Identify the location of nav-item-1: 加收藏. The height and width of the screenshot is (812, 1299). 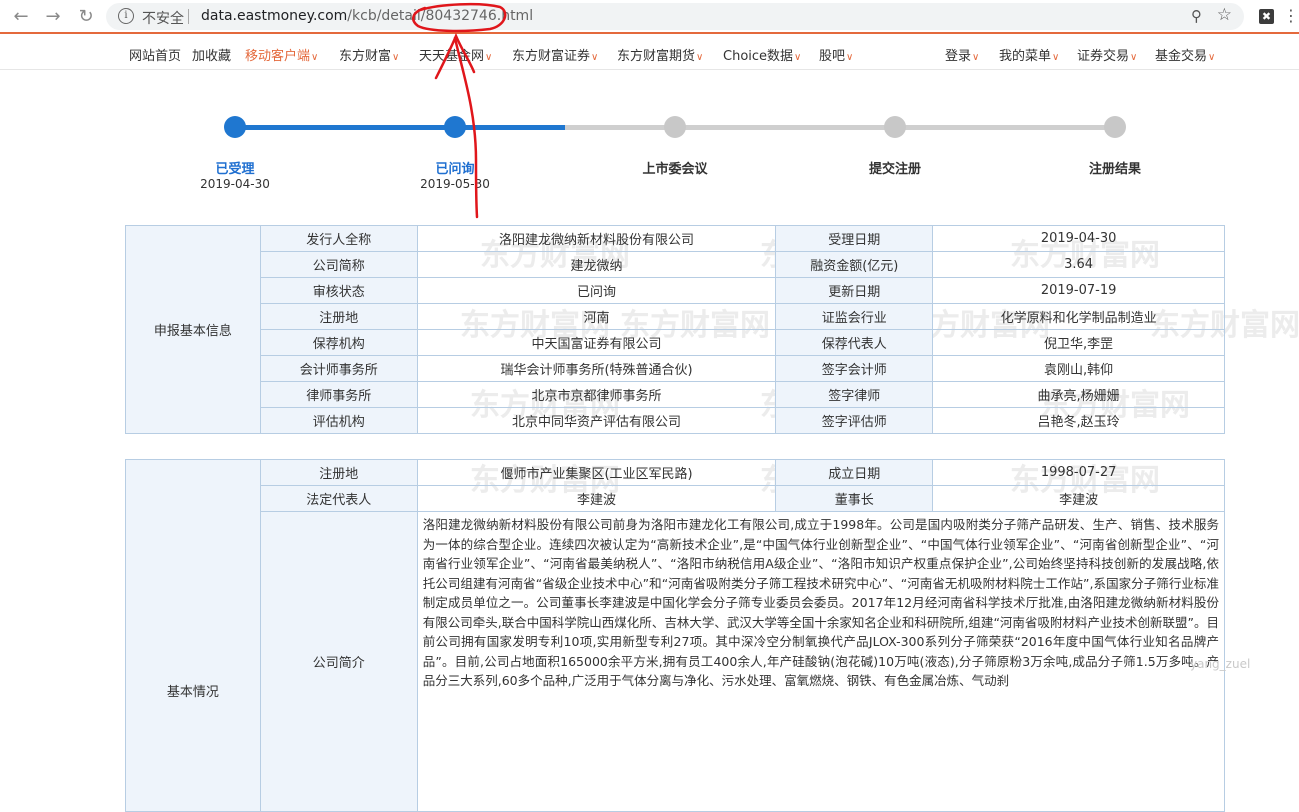
(211, 54).